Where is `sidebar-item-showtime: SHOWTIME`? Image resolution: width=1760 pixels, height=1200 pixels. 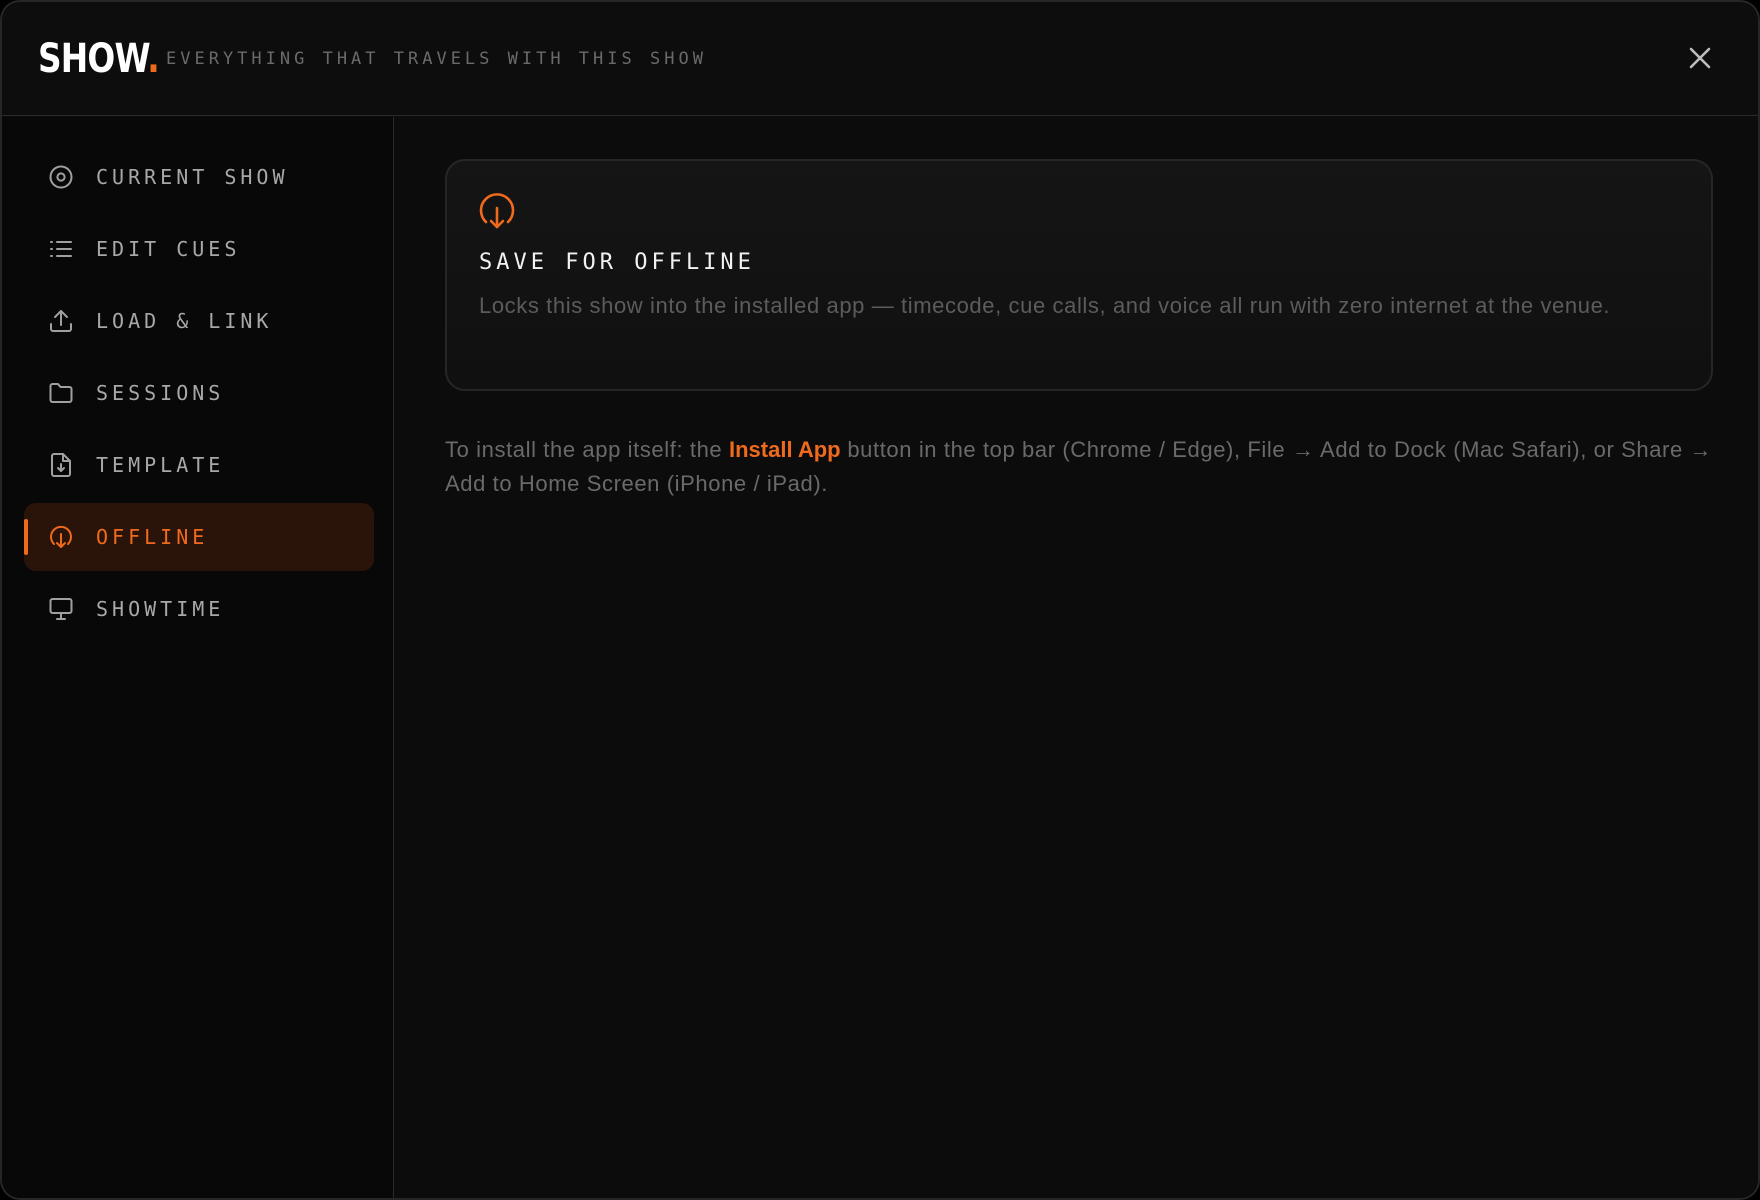
sidebar-item-showtime: SHOWTIME is located at coordinates (199, 609).